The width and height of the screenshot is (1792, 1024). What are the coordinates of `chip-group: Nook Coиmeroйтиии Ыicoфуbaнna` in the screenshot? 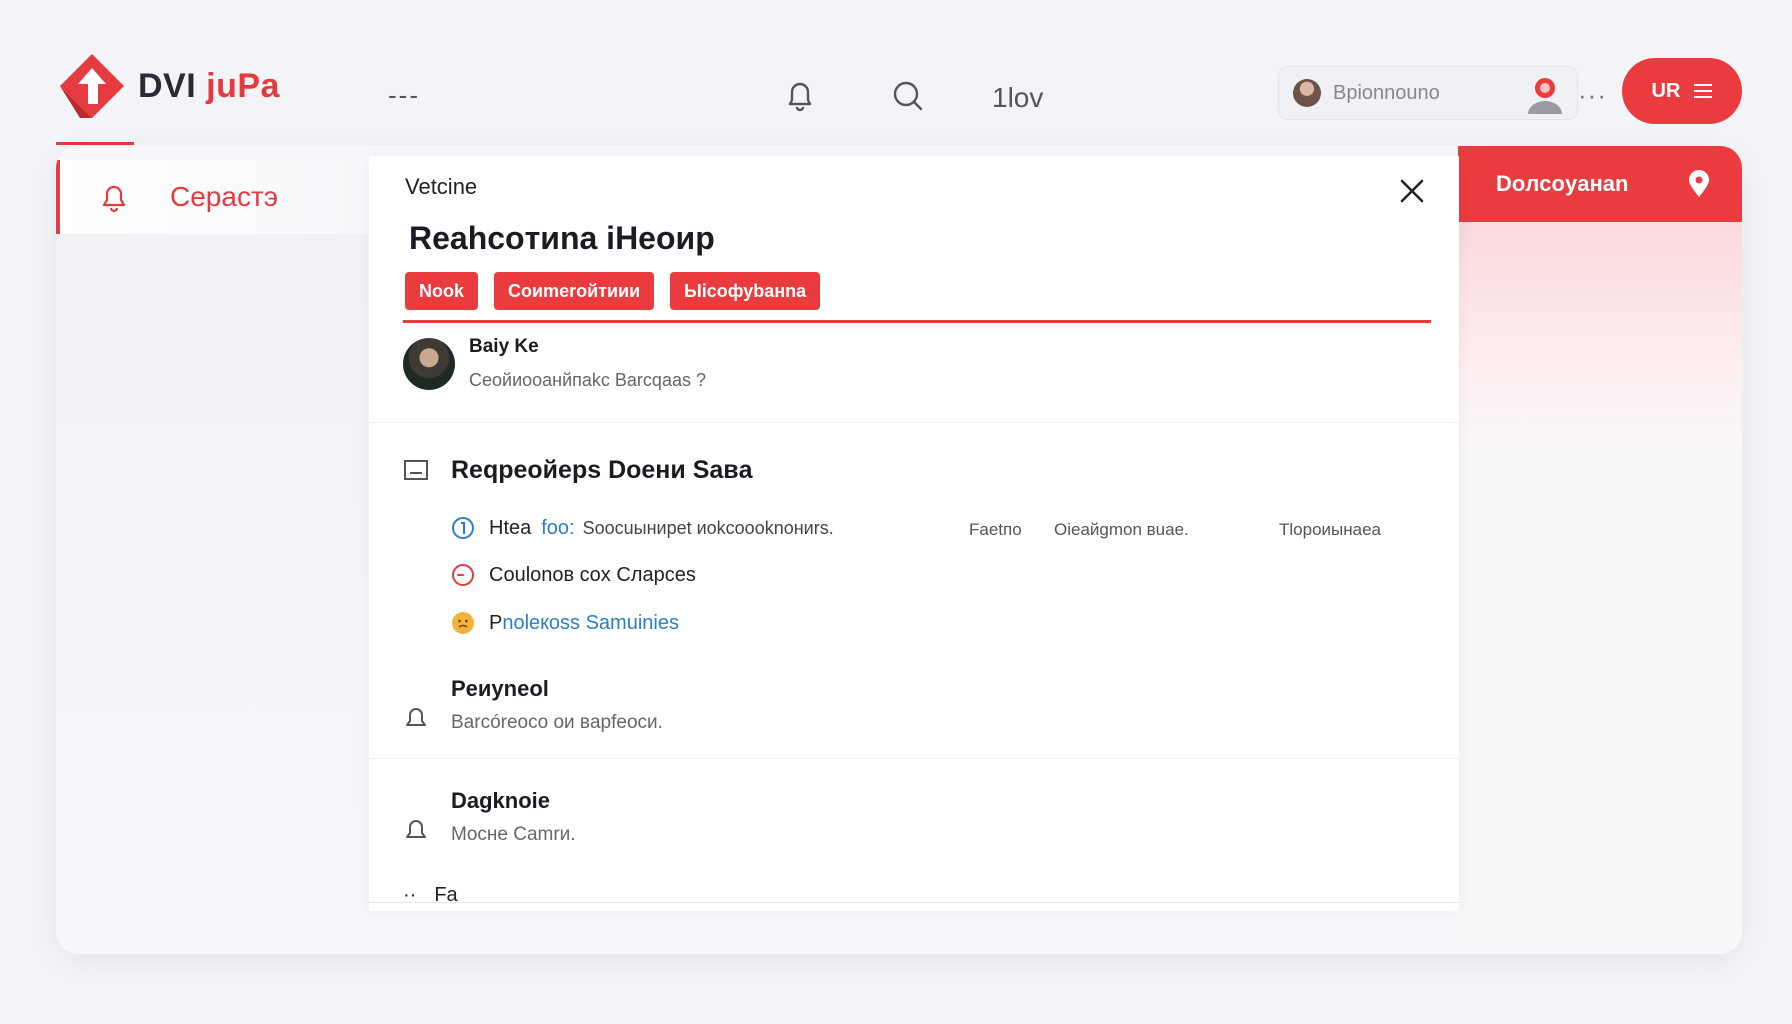 It's located at (613, 291).